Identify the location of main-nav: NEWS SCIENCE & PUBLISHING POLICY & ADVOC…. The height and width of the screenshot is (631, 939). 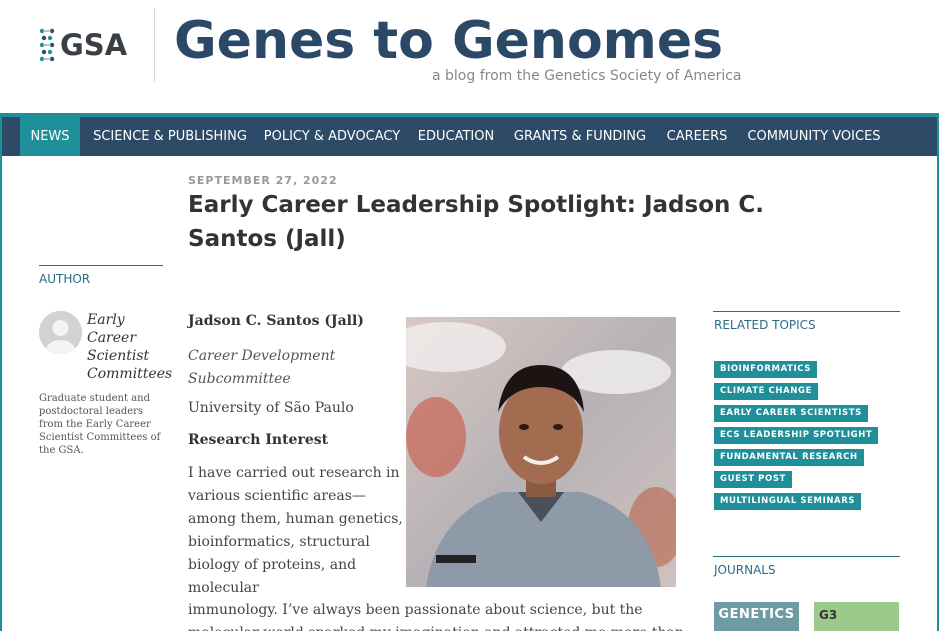
(469, 136).